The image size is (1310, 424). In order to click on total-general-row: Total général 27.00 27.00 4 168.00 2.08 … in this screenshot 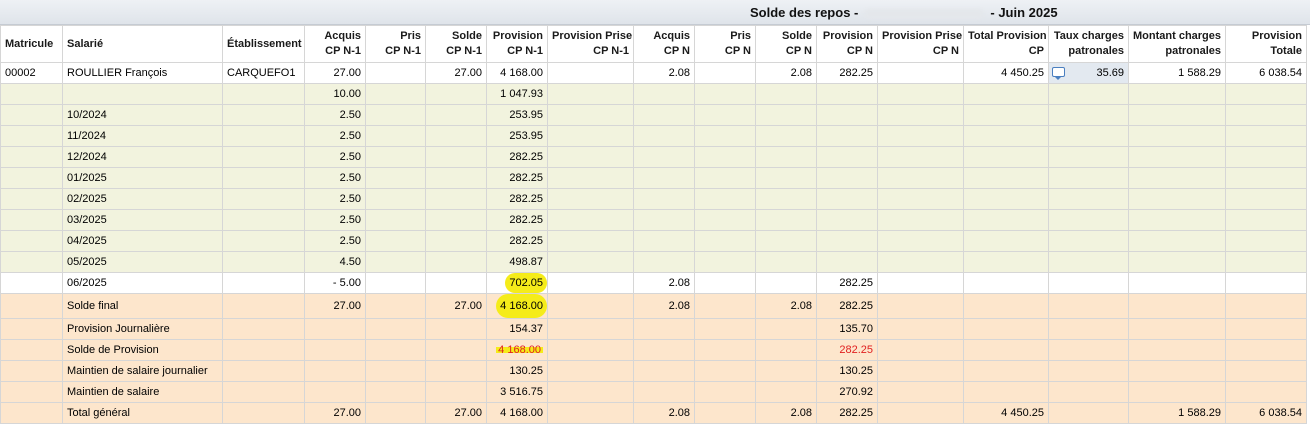, I will do `click(653, 413)`.